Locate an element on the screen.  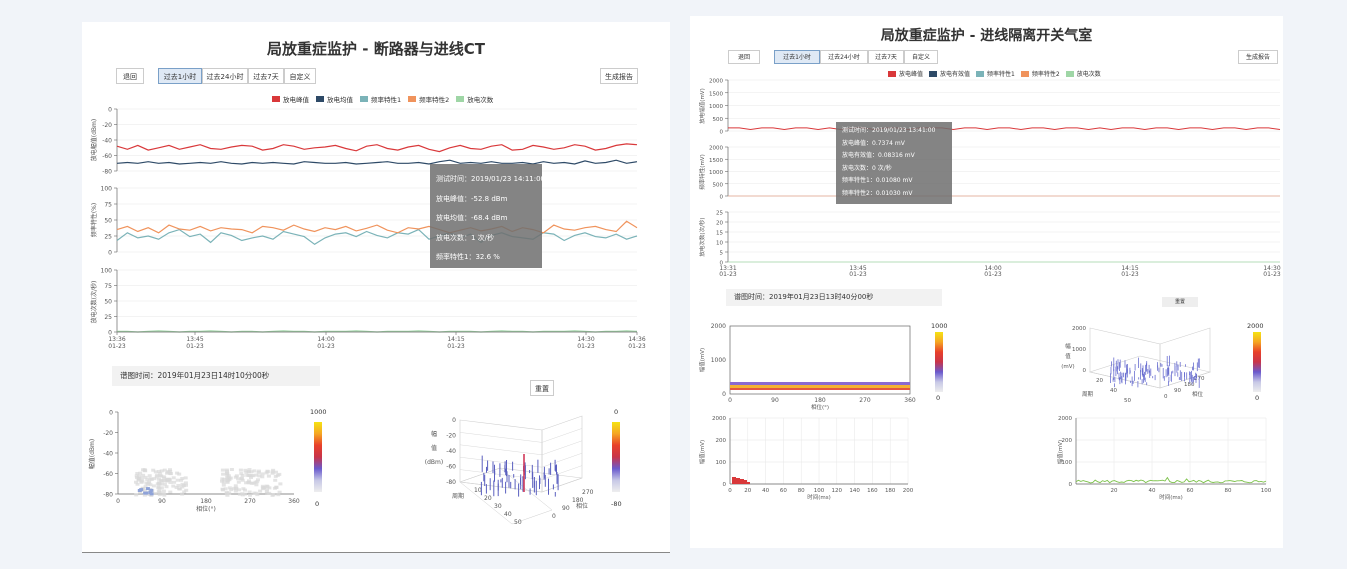
x-tick-label: 80 is located at coordinates (1228, 491).